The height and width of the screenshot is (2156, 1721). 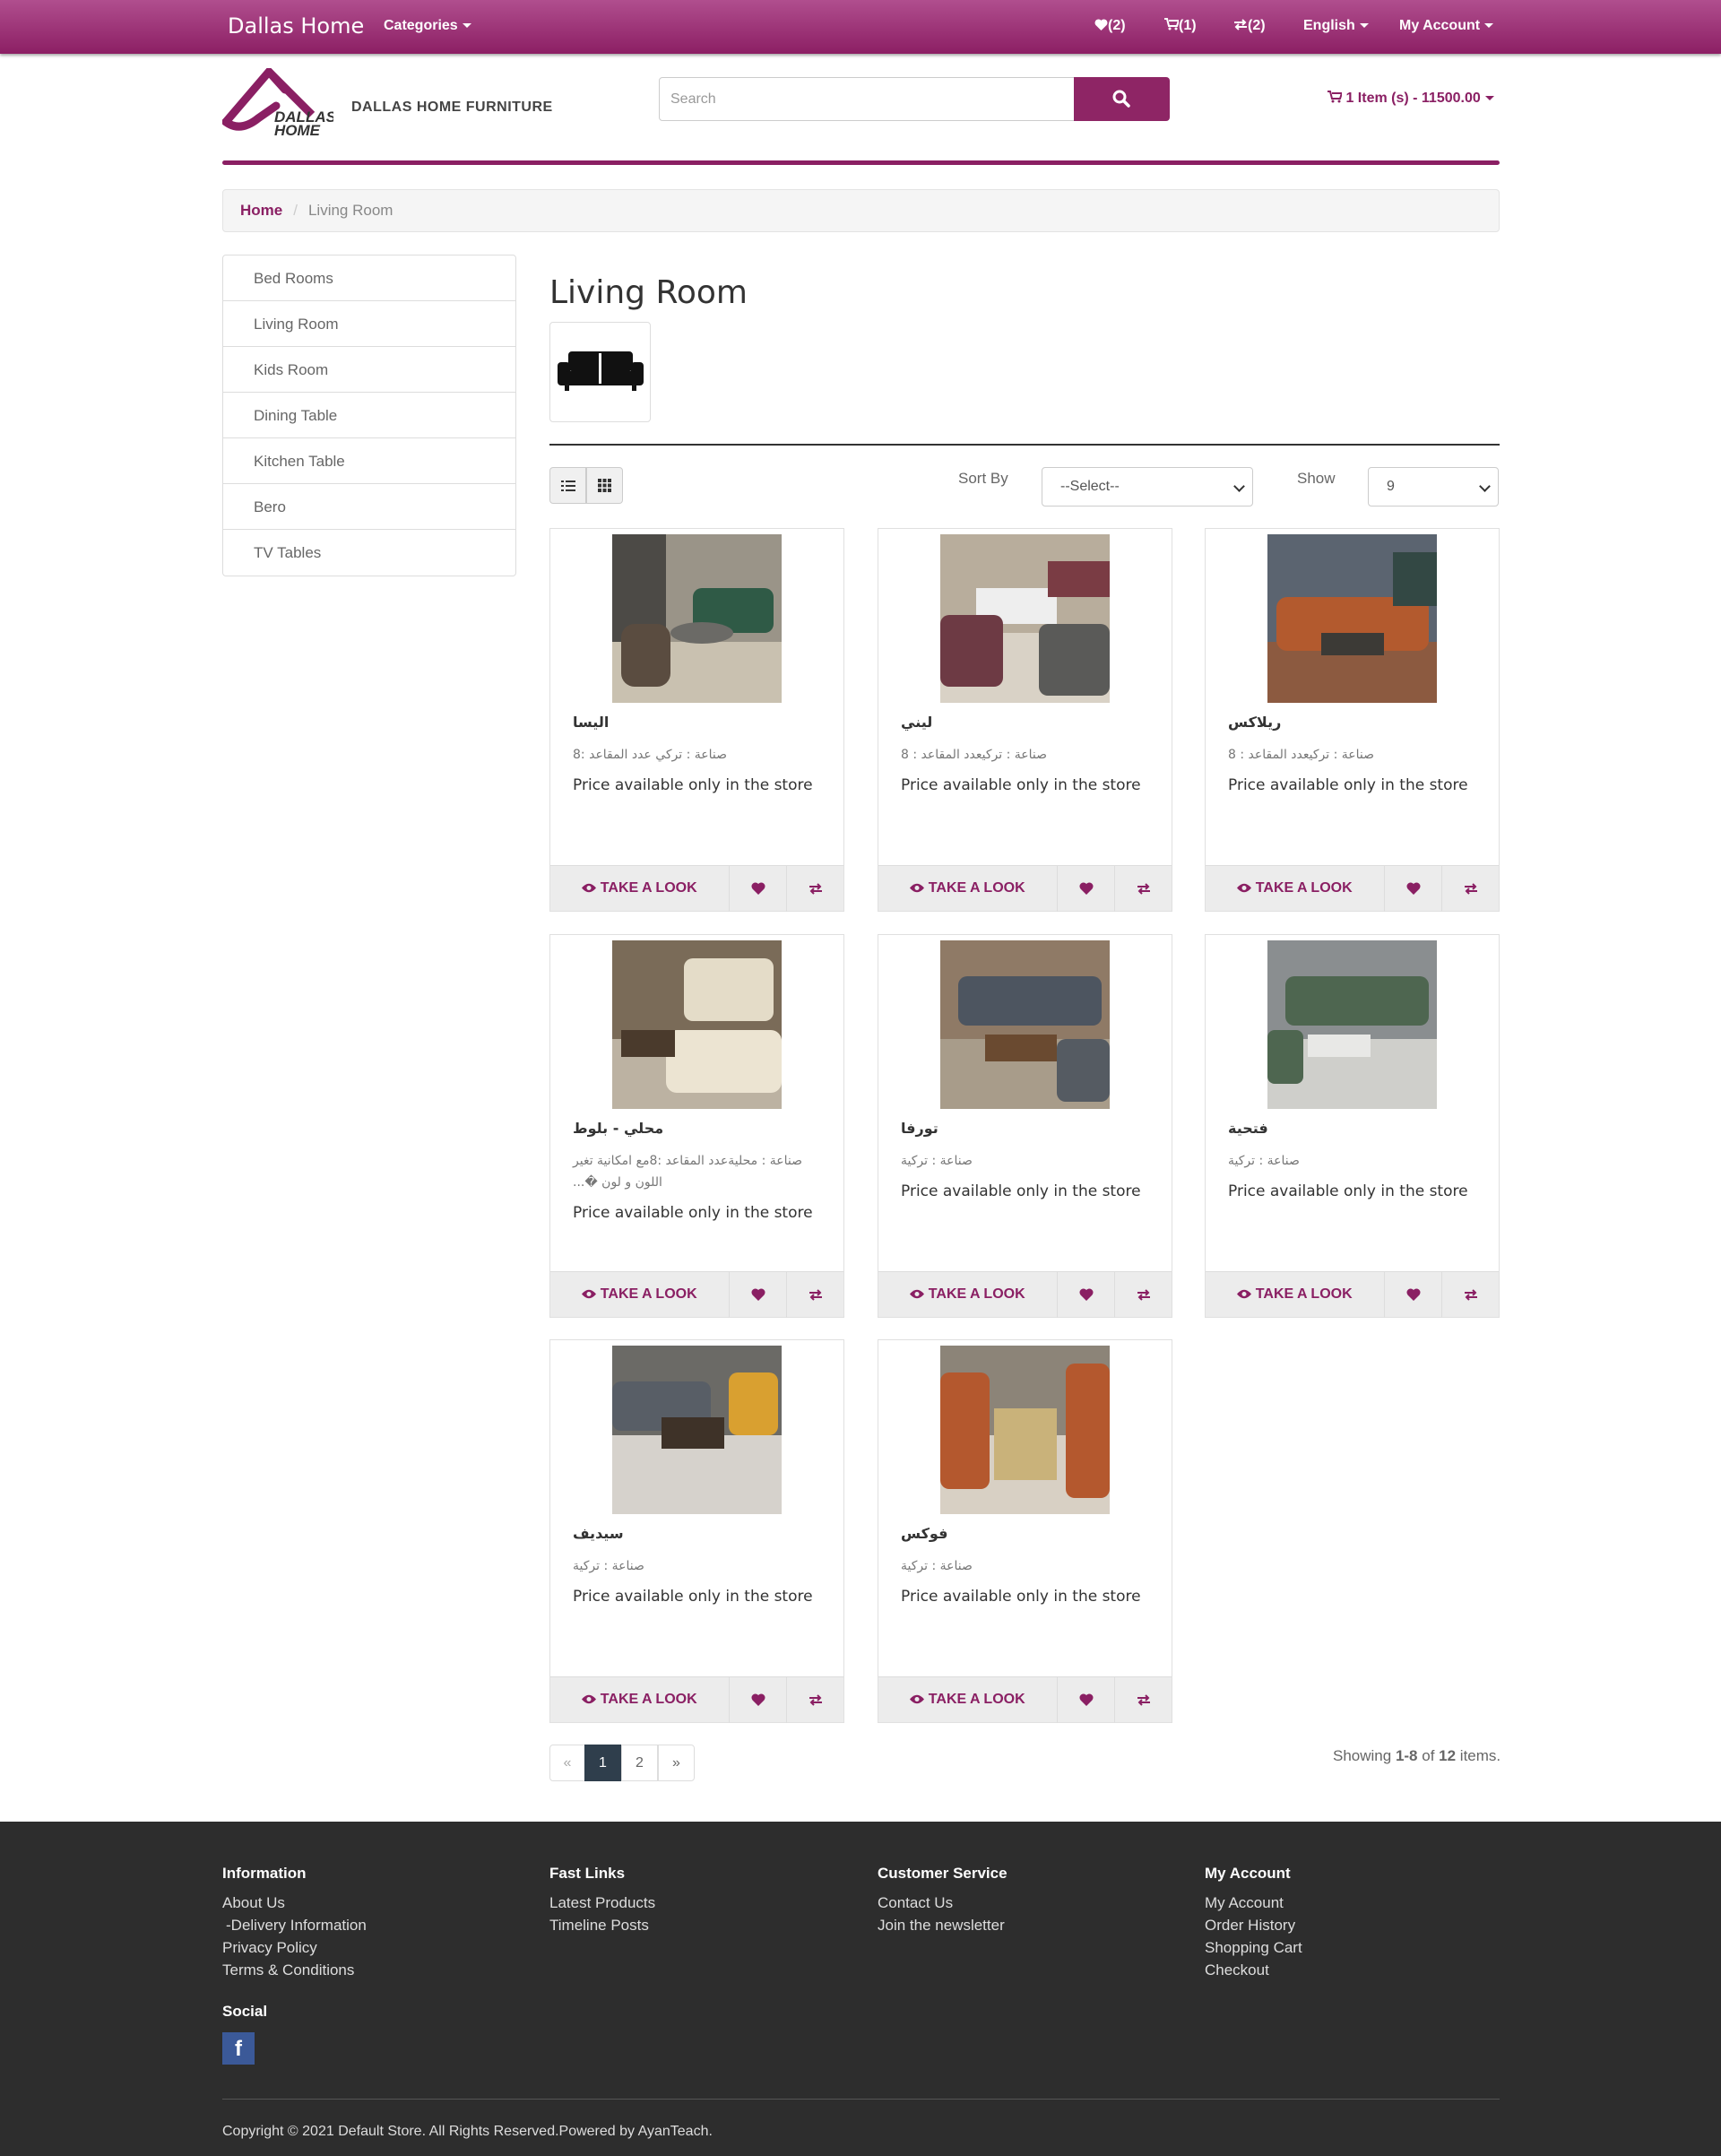 I want to click on pagination-page-1: 1, so click(x=602, y=1763).